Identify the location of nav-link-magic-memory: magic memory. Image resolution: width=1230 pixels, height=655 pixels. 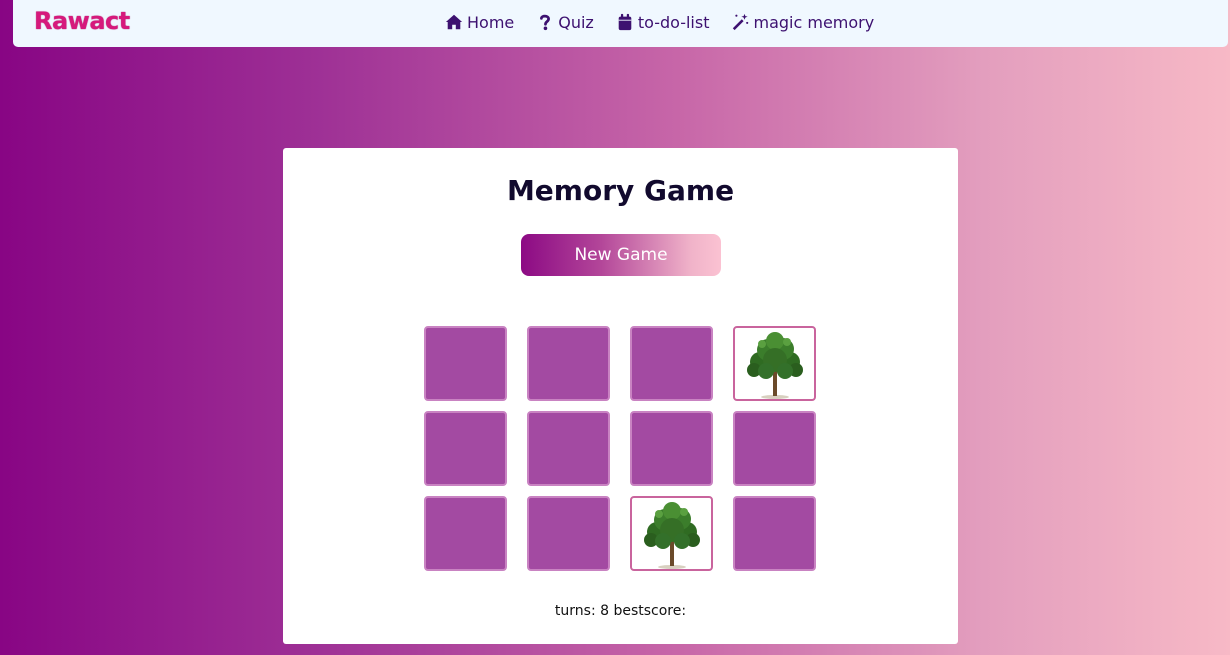
(802, 22).